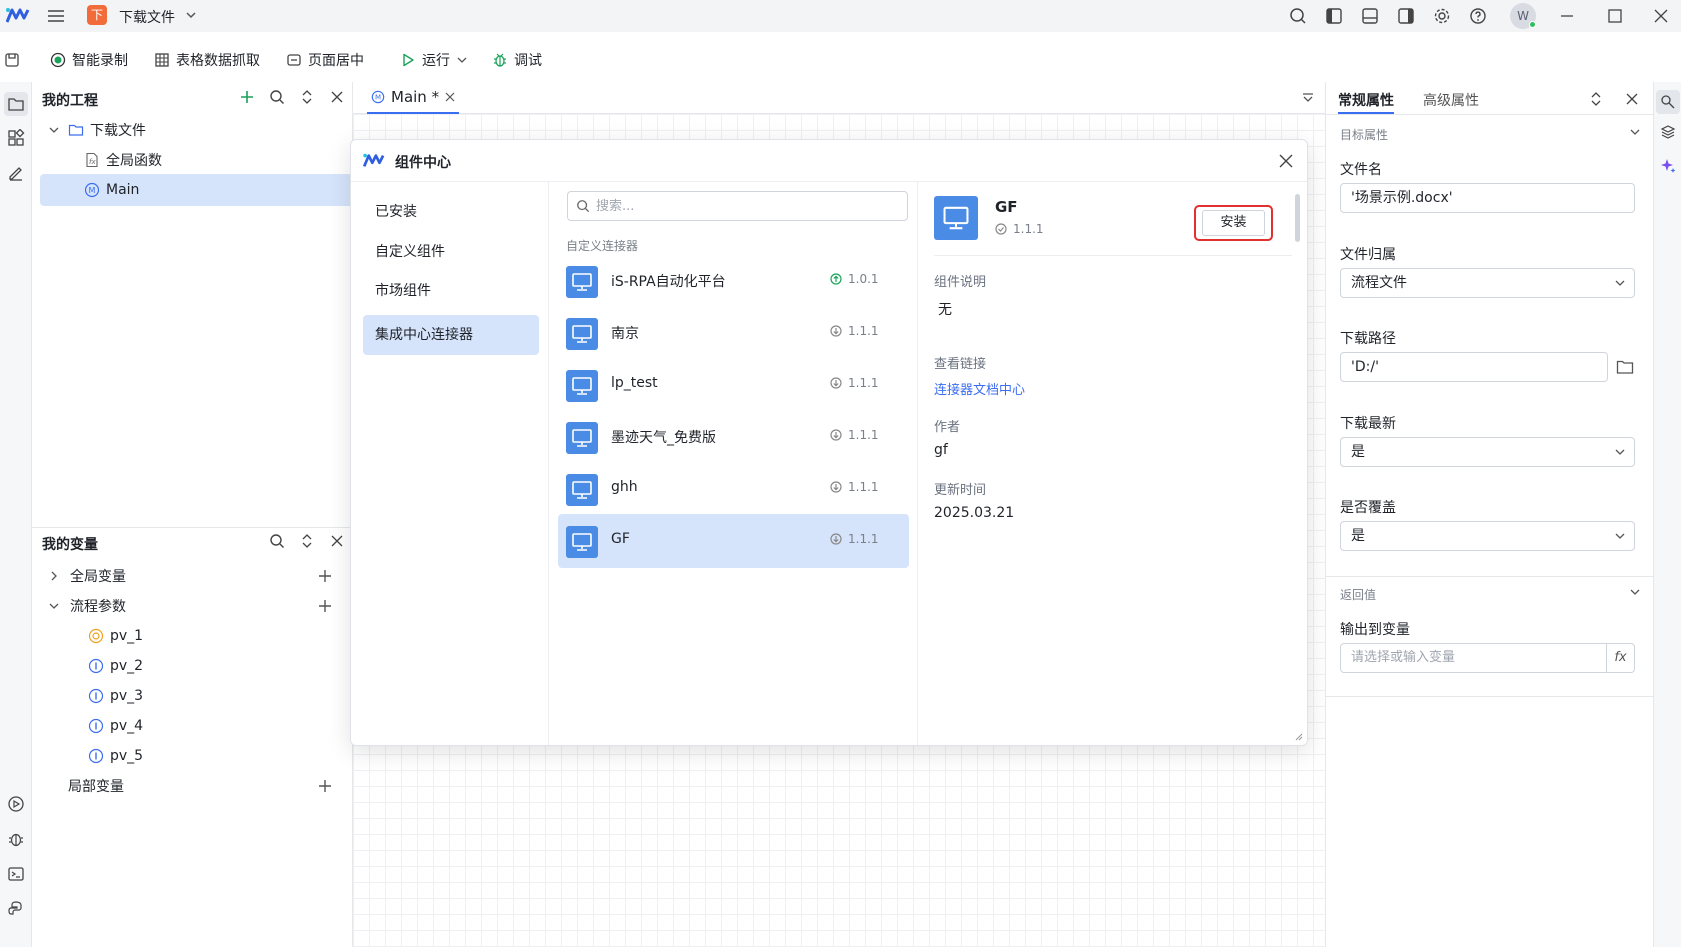 The height and width of the screenshot is (947, 1681). Describe the element at coordinates (192, 696) in the screenshot. I see `param-item: pv_3` at that location.